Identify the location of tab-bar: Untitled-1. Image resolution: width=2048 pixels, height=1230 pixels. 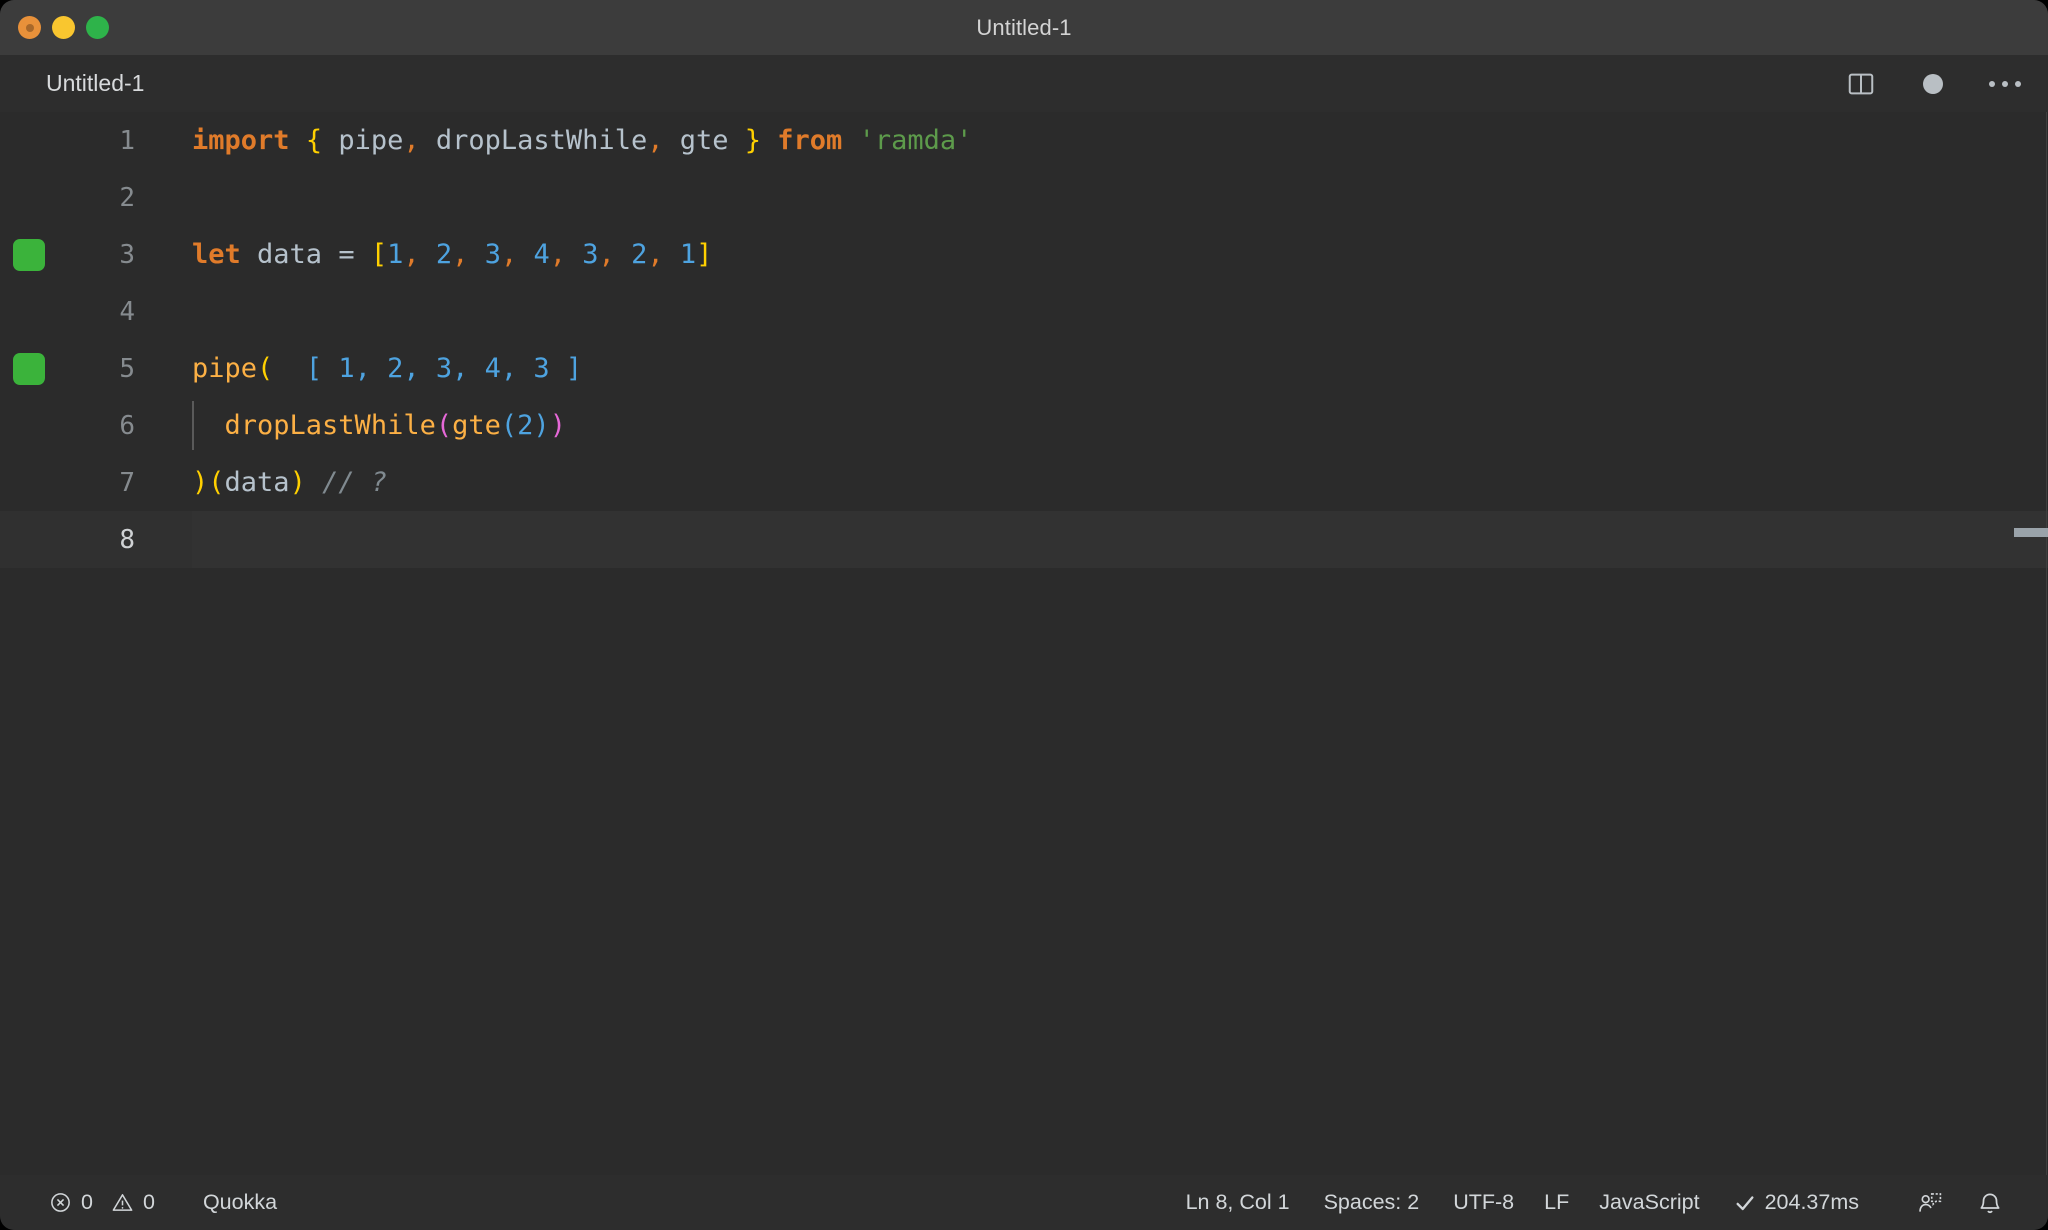
(1024, 83).